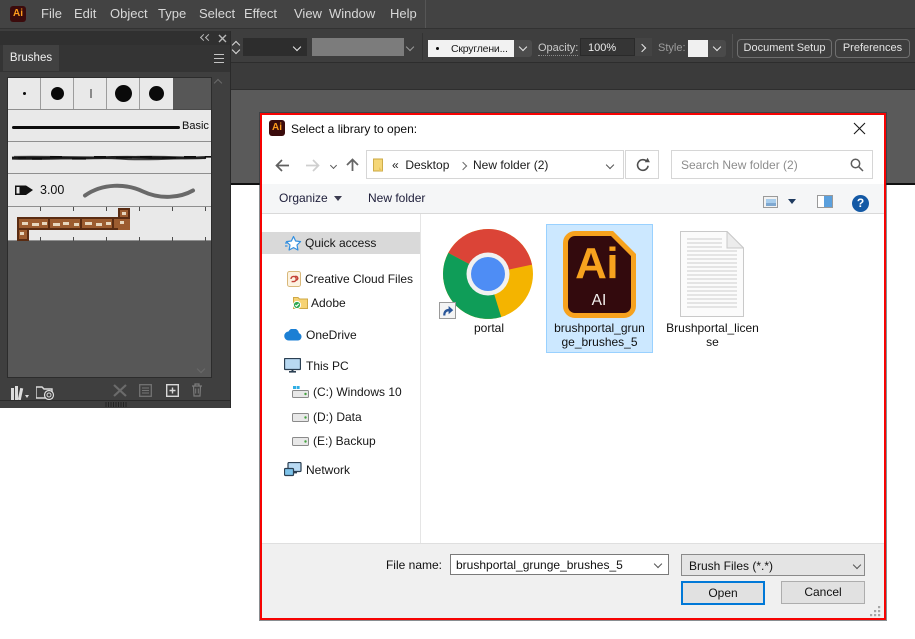  What do you see at coordinates (591, 263) in the screenshot?
I see `svg-text: A` at bounding box center [591, 263].